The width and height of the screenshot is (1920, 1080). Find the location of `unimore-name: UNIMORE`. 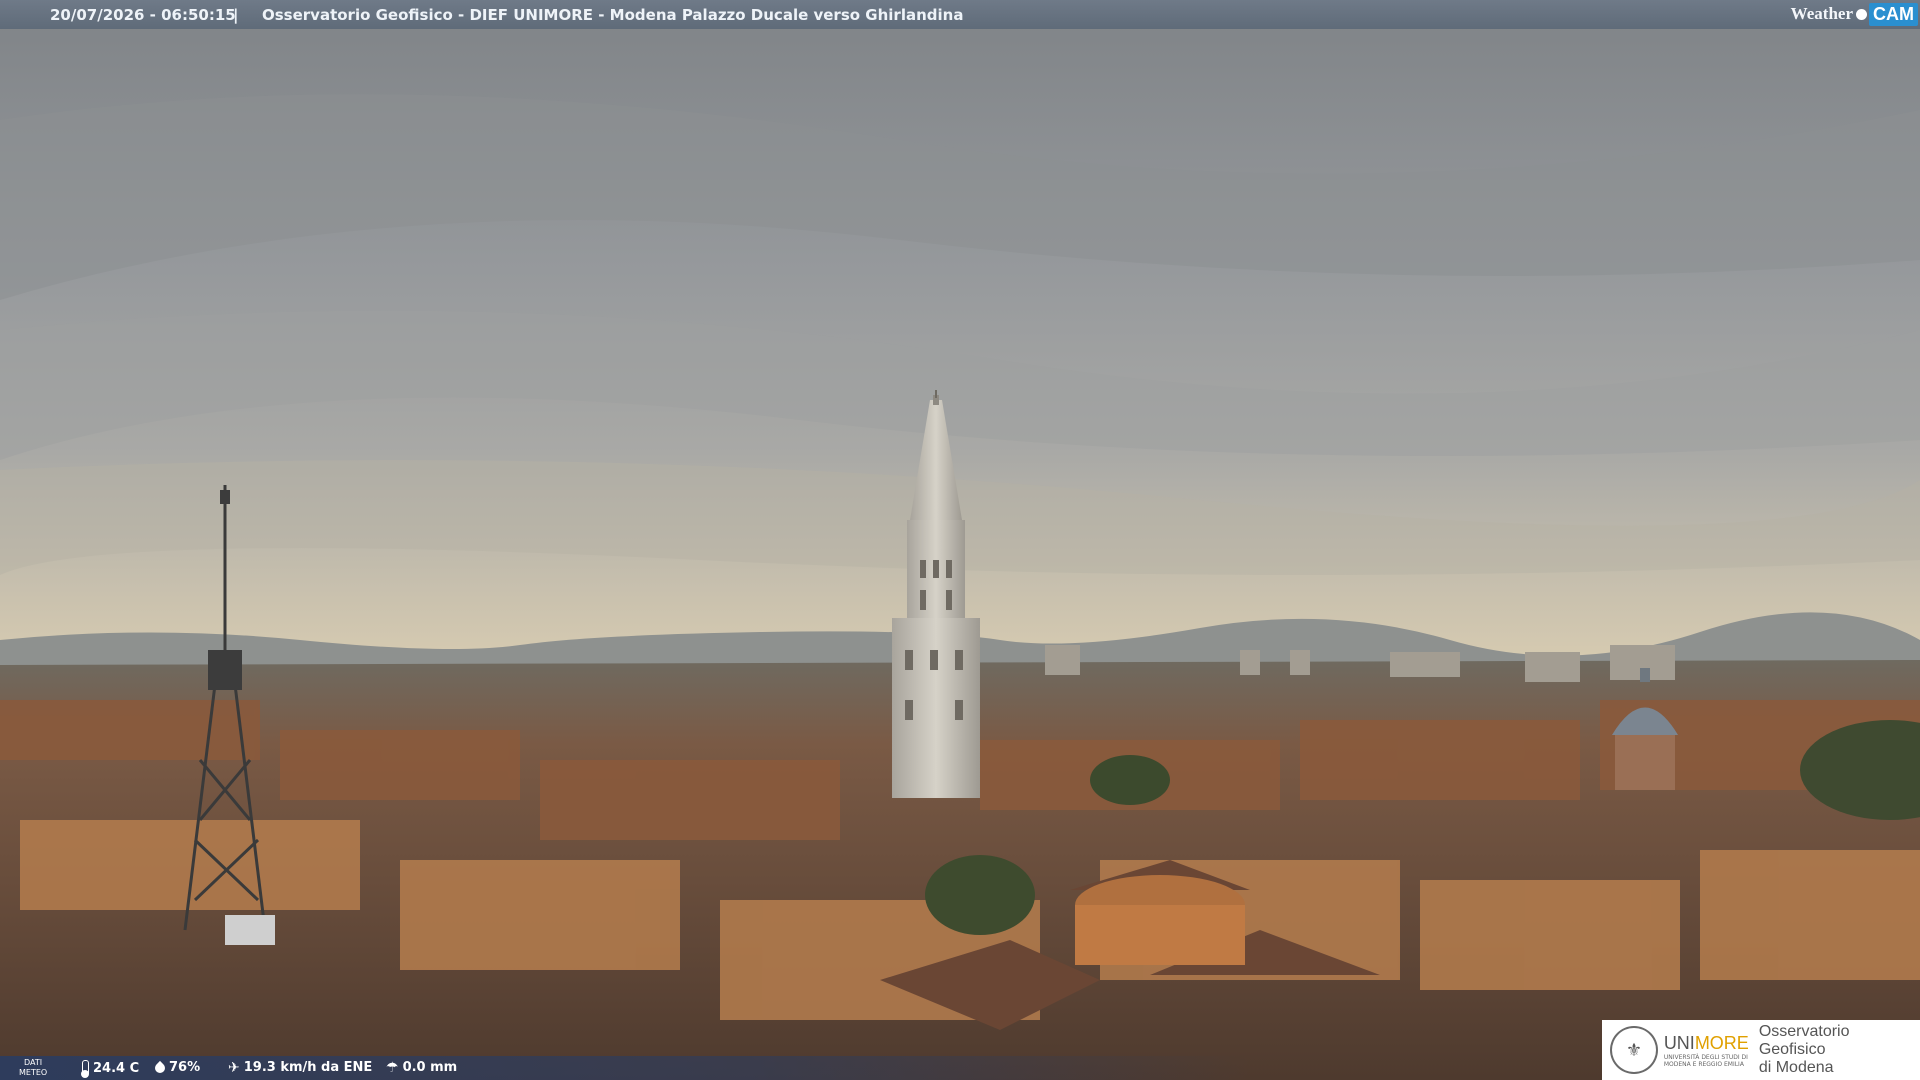

unimore-name: UNIMORE is located at coordinates (1706, 1043).